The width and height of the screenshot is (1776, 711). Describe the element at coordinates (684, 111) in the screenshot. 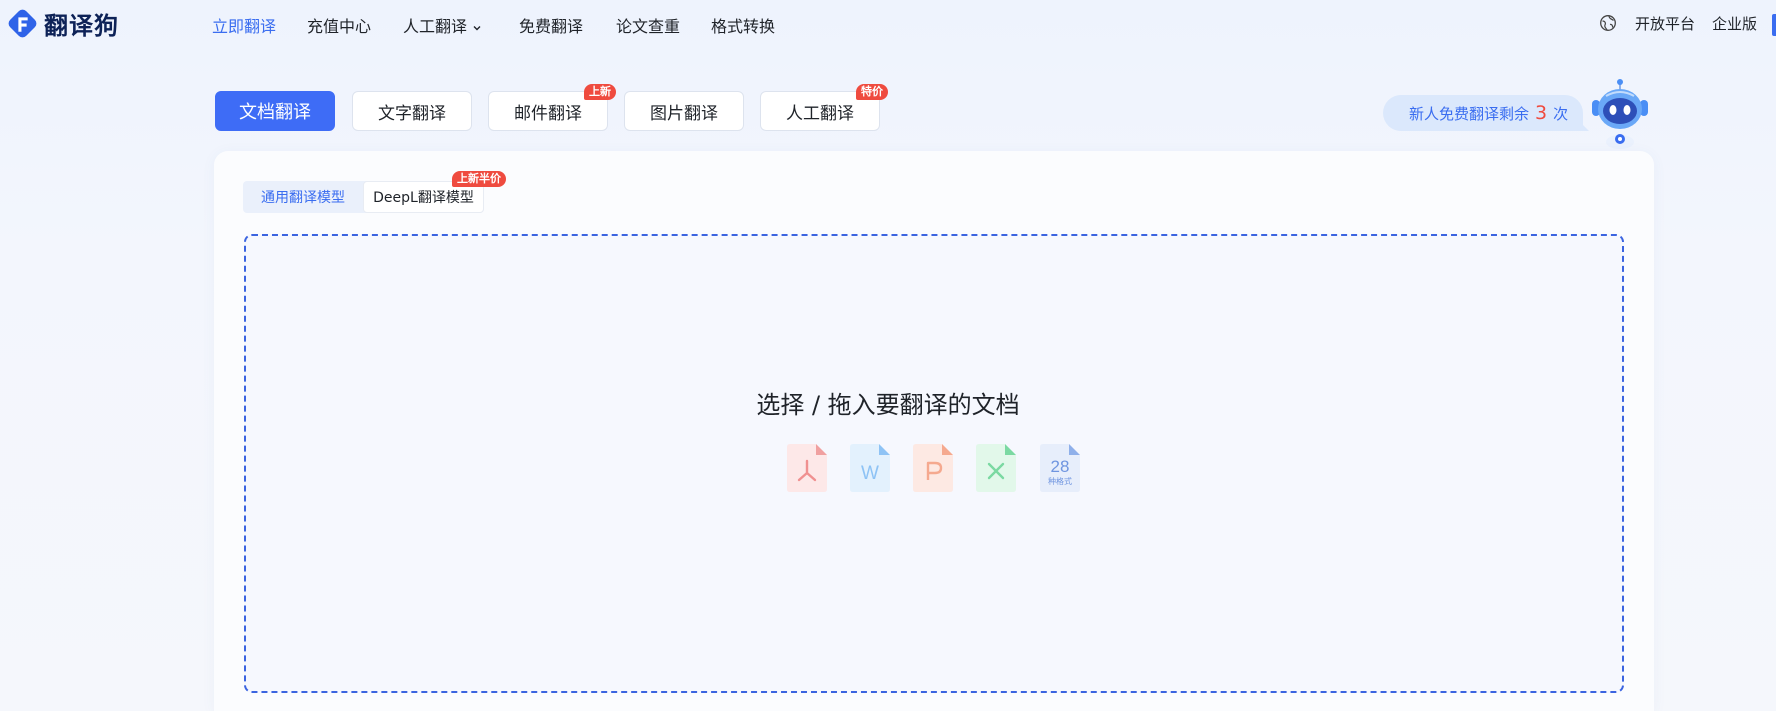

I see `tab-image-translation: 图片翻译` at that location.